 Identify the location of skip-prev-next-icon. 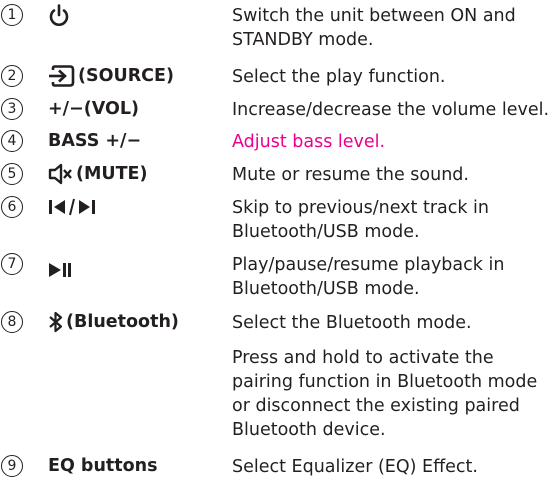
(74, 207).